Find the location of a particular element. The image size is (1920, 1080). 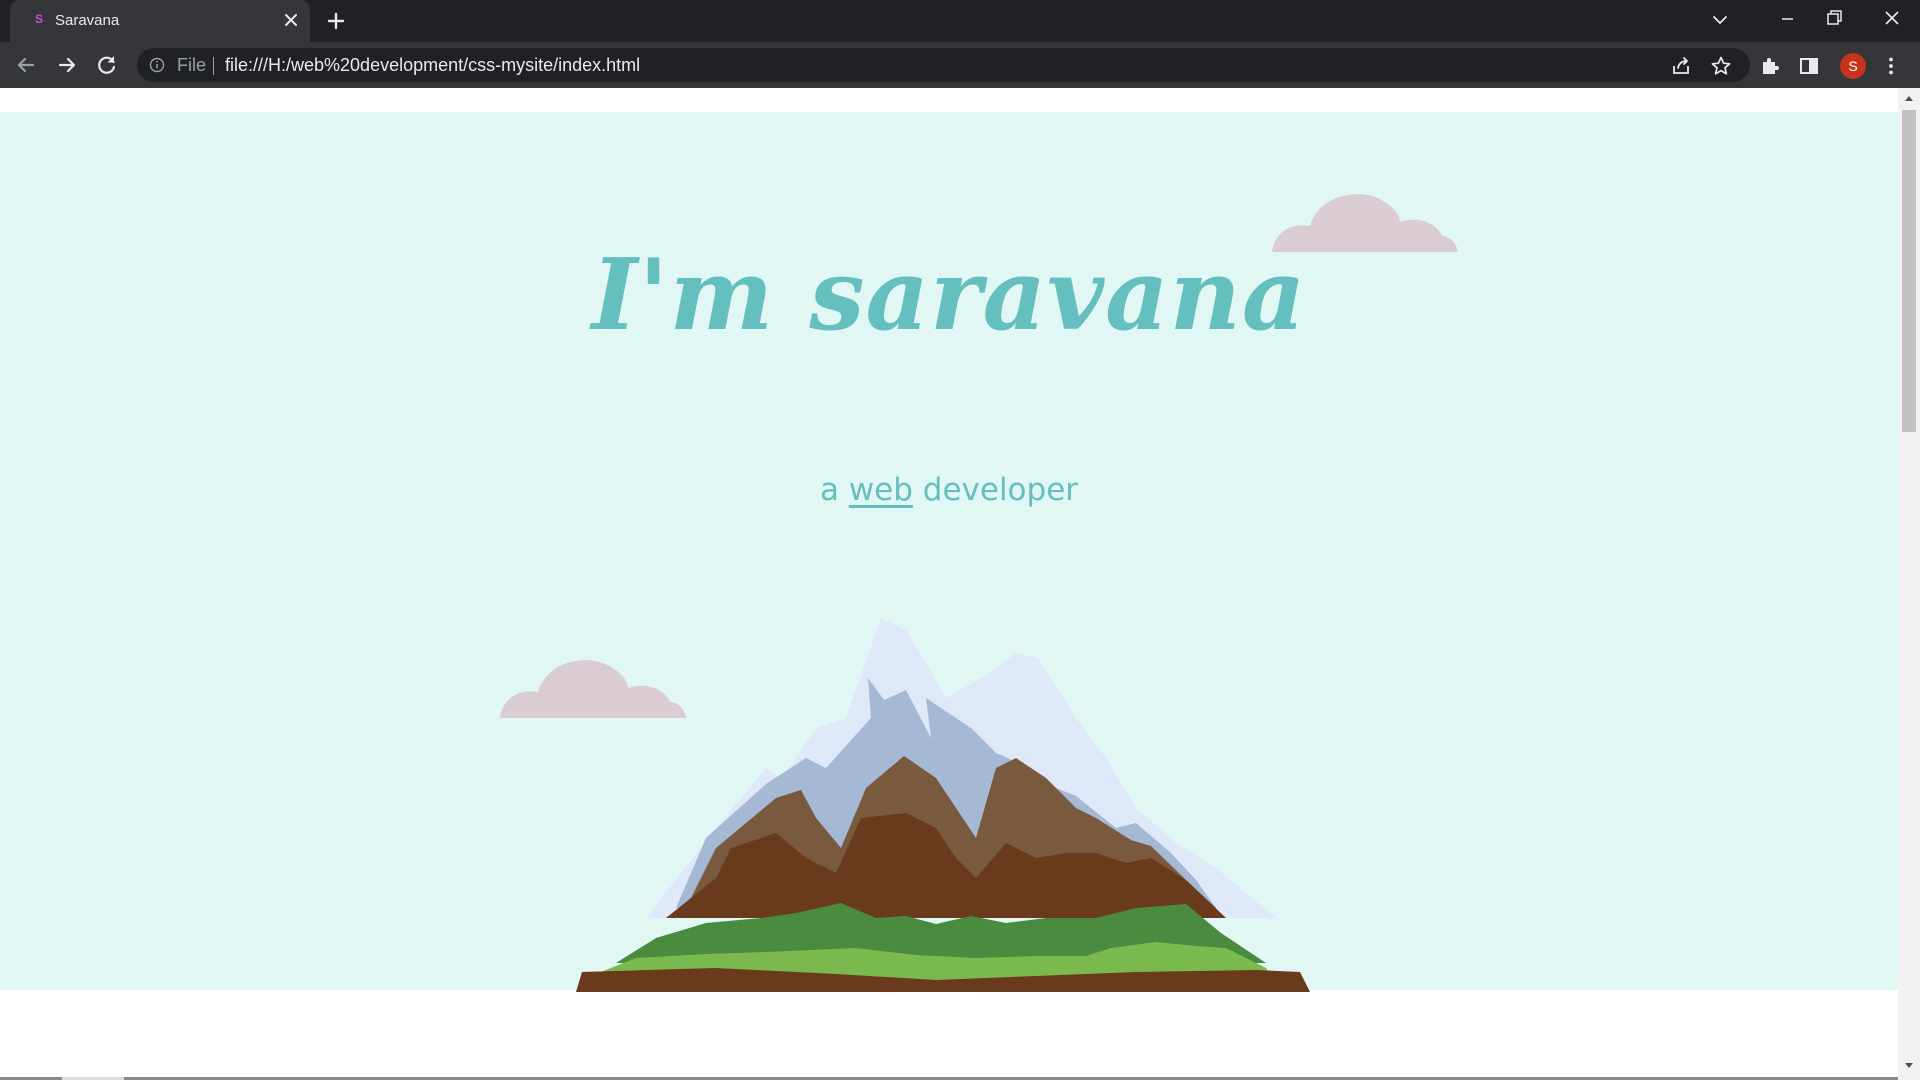

site-chip-label: File is located at coordinates (191, 65).